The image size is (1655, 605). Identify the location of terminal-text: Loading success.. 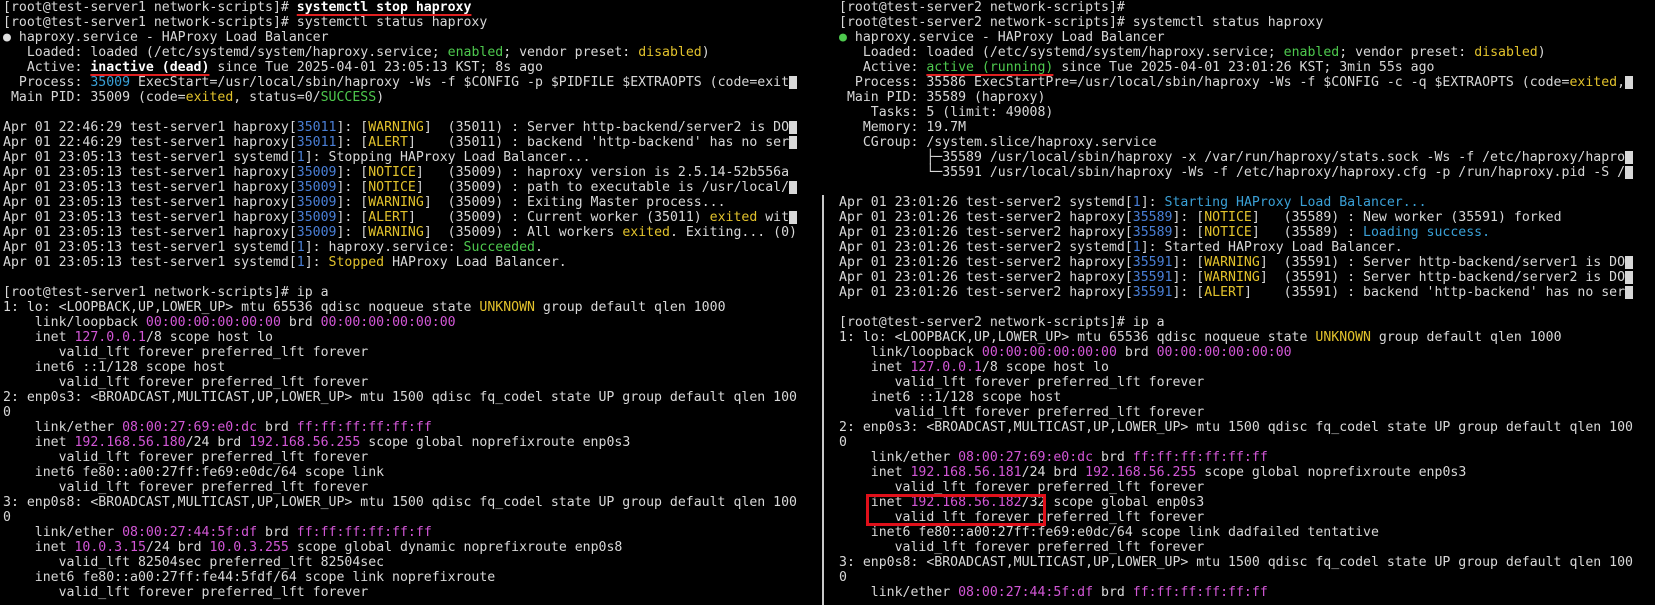
(1427, 232).